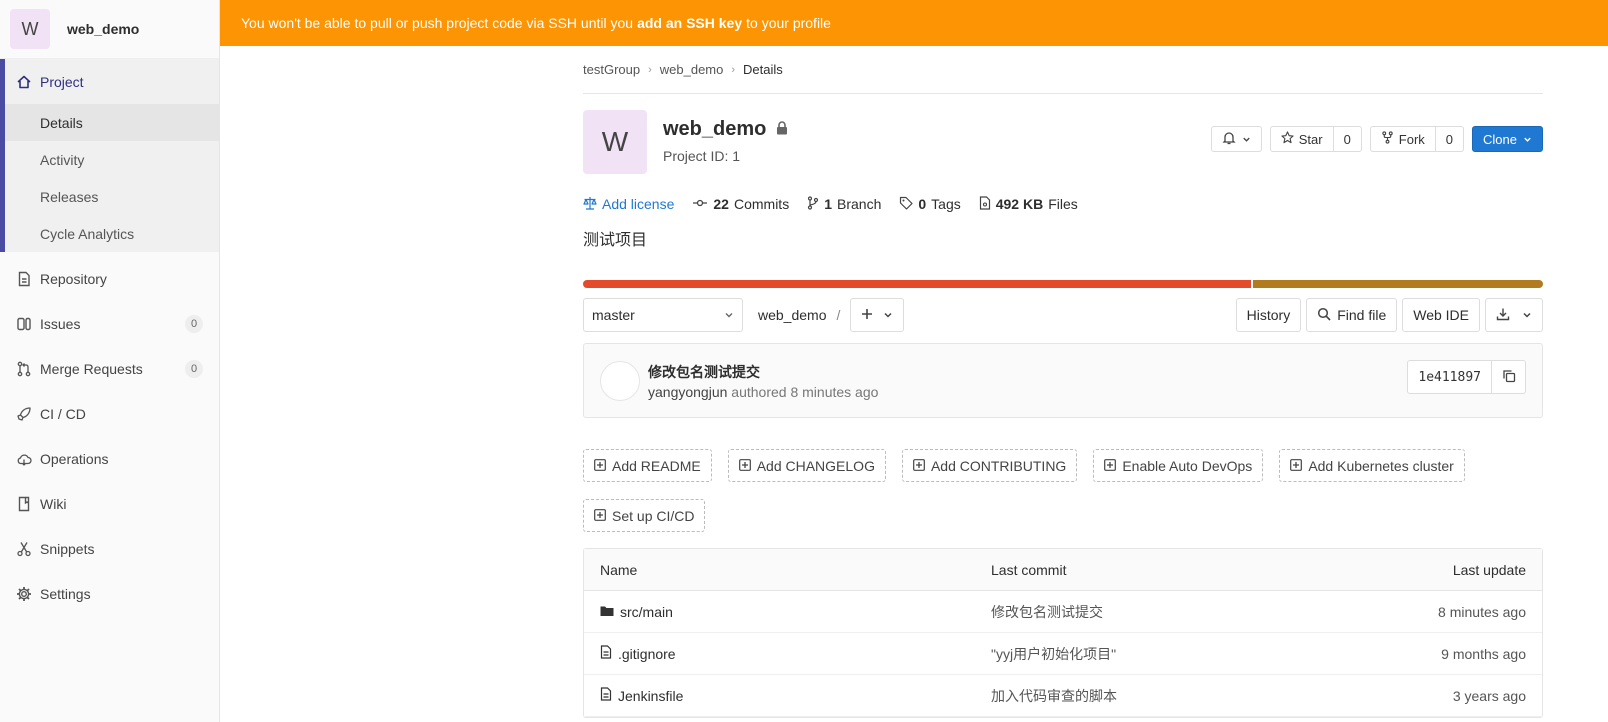 This screenshot has height=722, width=1608. I want to click on files-stat: 492 KB Files, so click(1028, 204).